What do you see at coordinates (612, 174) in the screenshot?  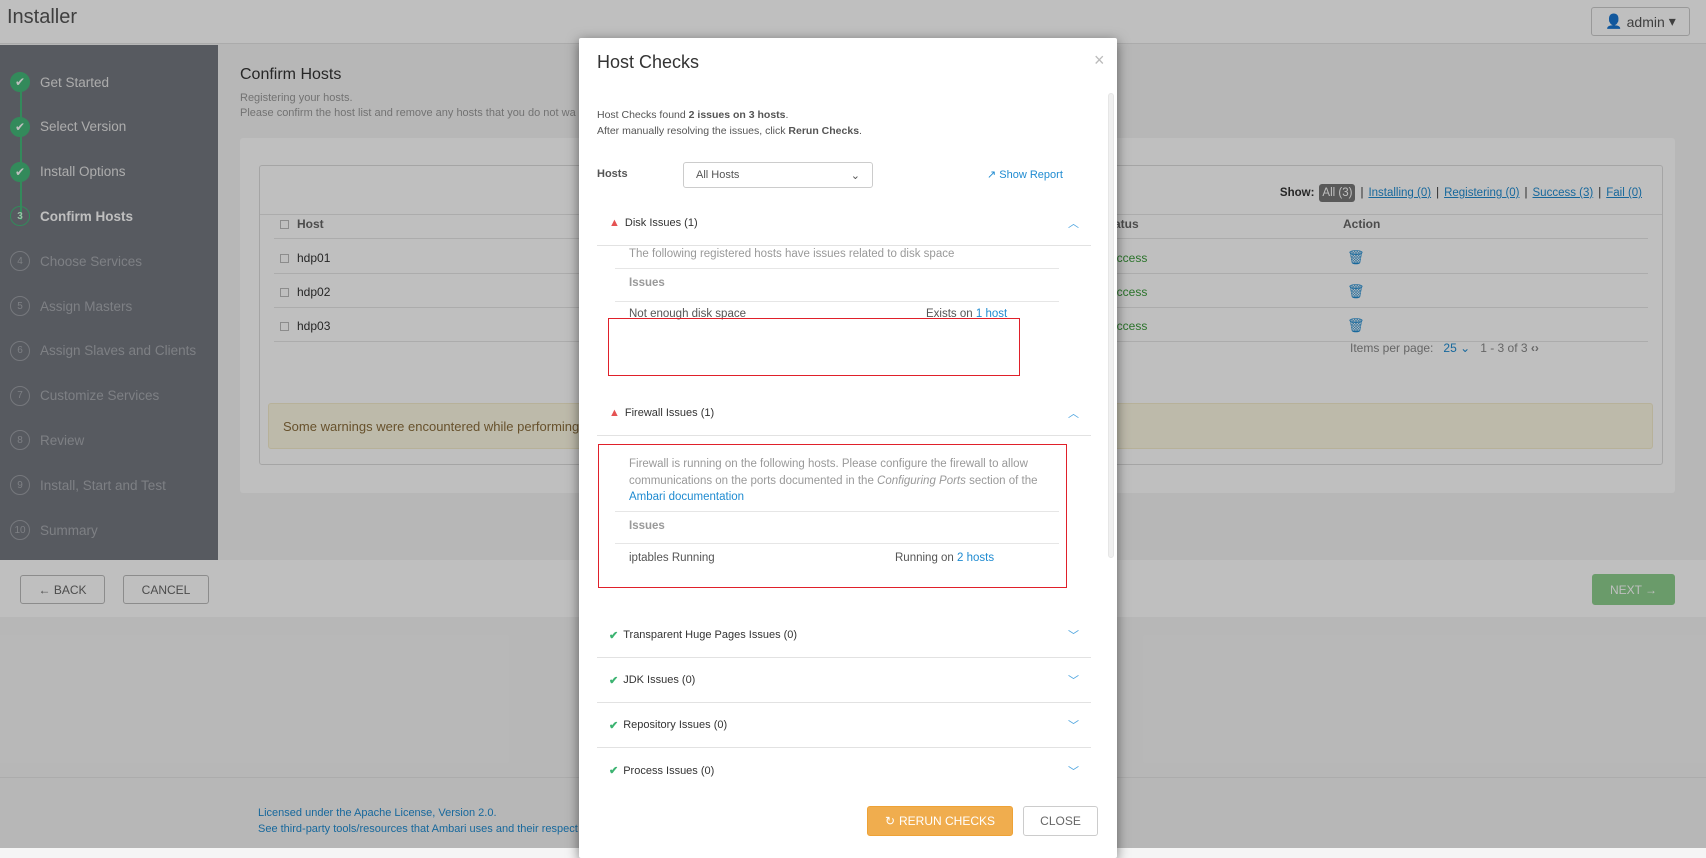 I see `hosts-label: Hosts` at bounding box center [612, 174].